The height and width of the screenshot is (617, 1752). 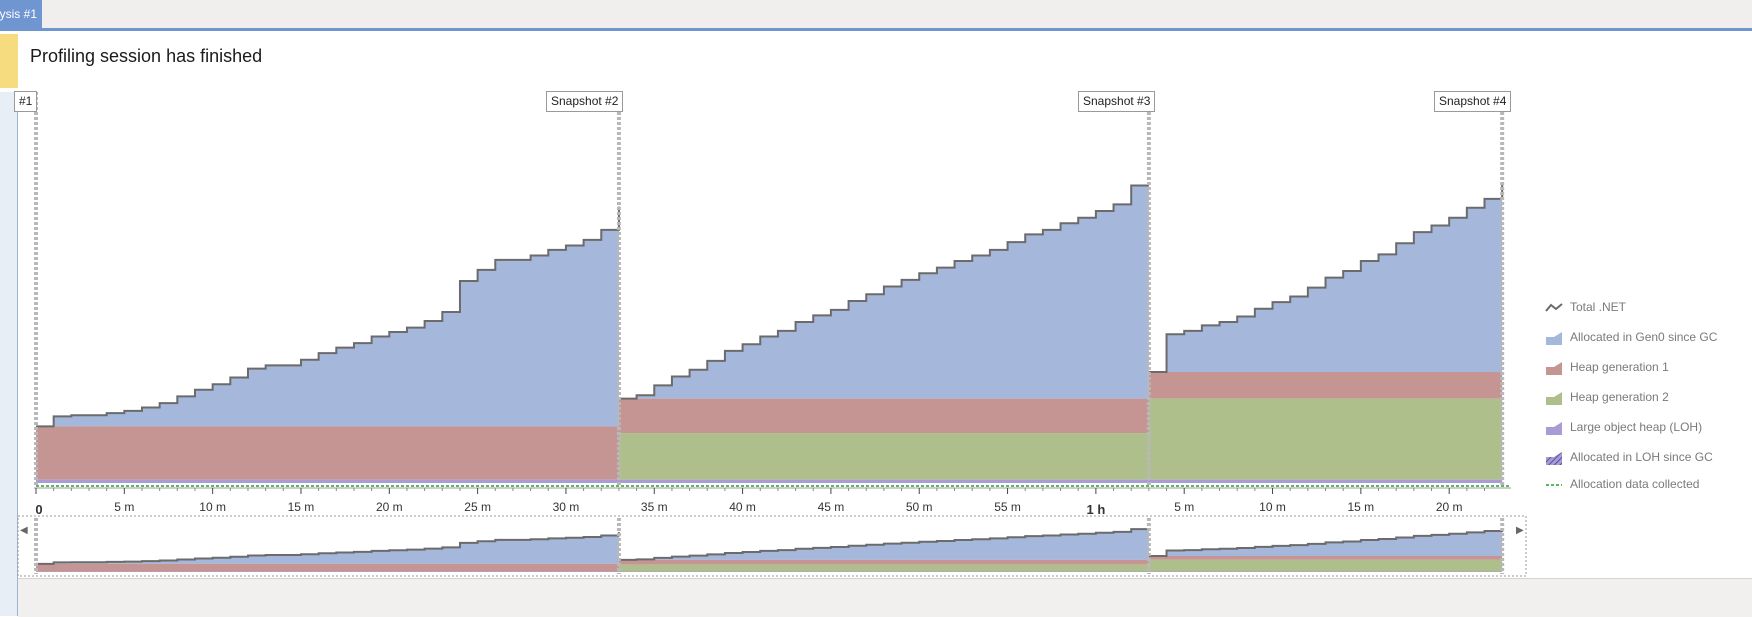 I want to click on x-tick-label: 0, so click(x=38, y=509).